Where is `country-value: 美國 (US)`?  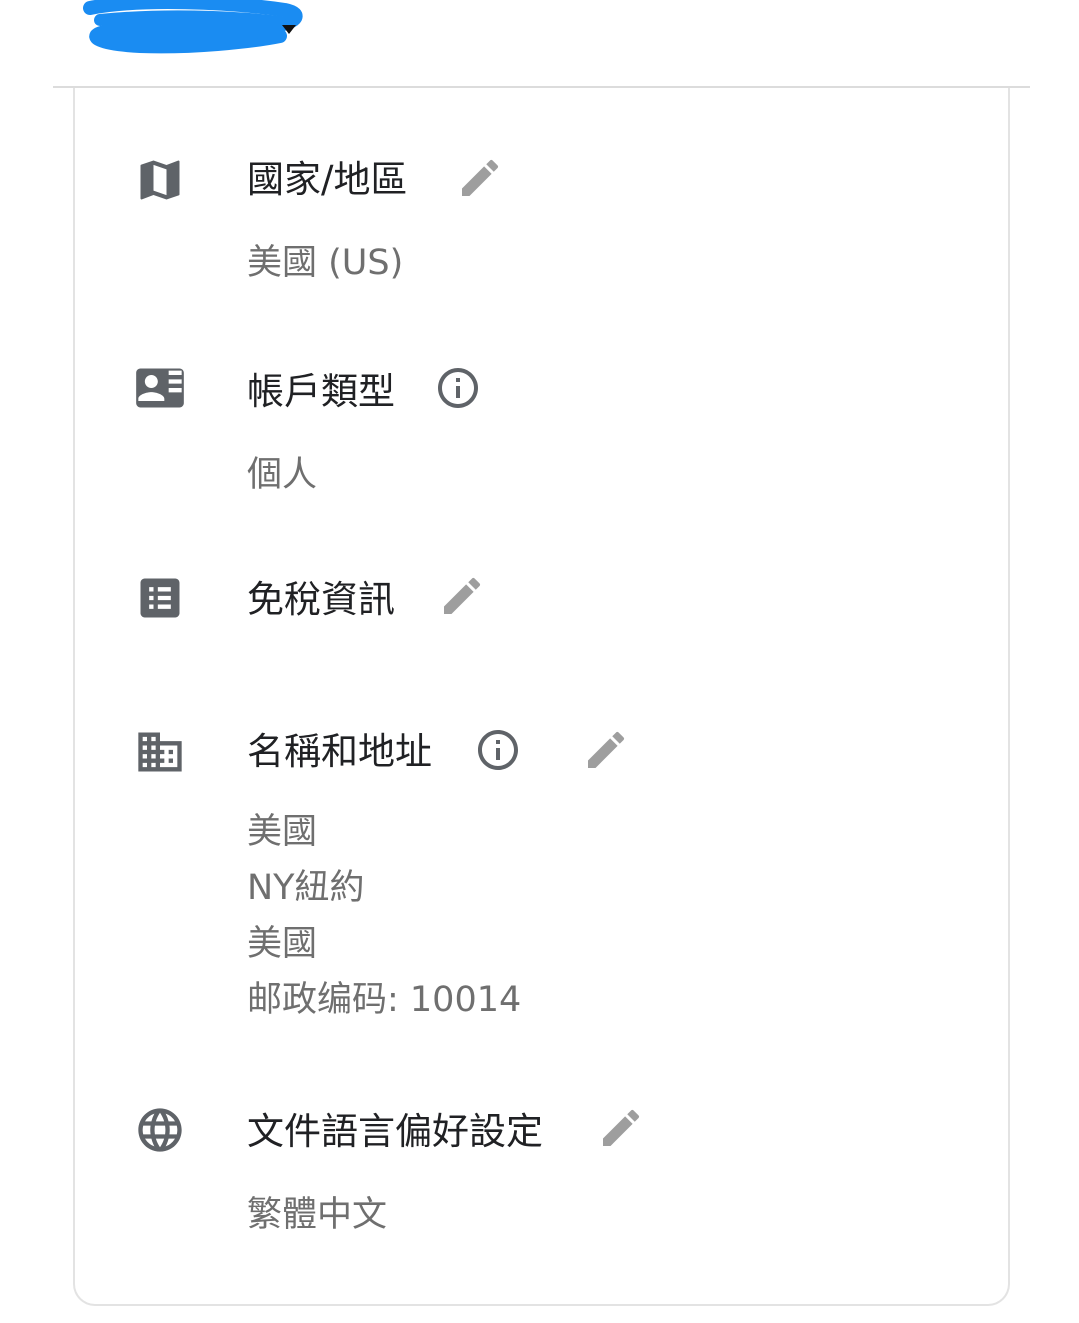
country-value: 美國 (US) is located at coordinates (325, 263).